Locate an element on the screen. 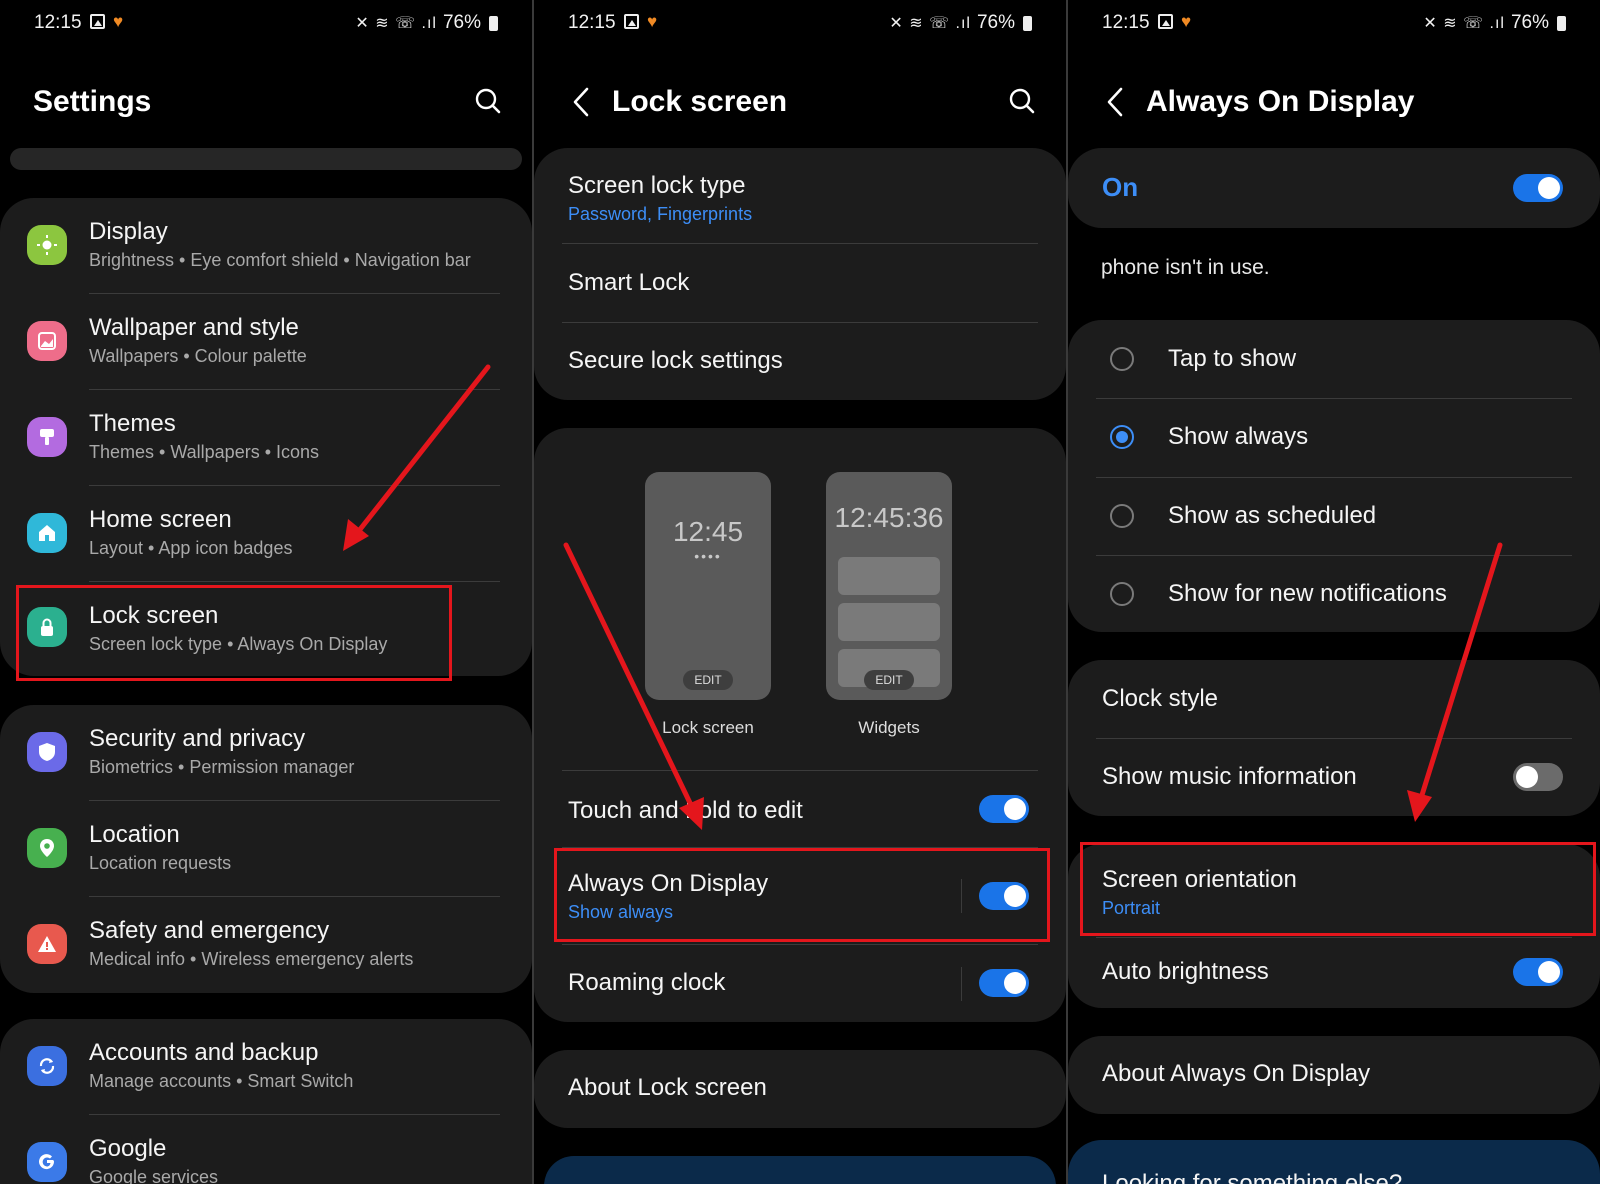 Image resolution: width=1600 pixels, height=1184 pixels. option-tap-to-show: Tap to show is located at coordinates (1334, 359).